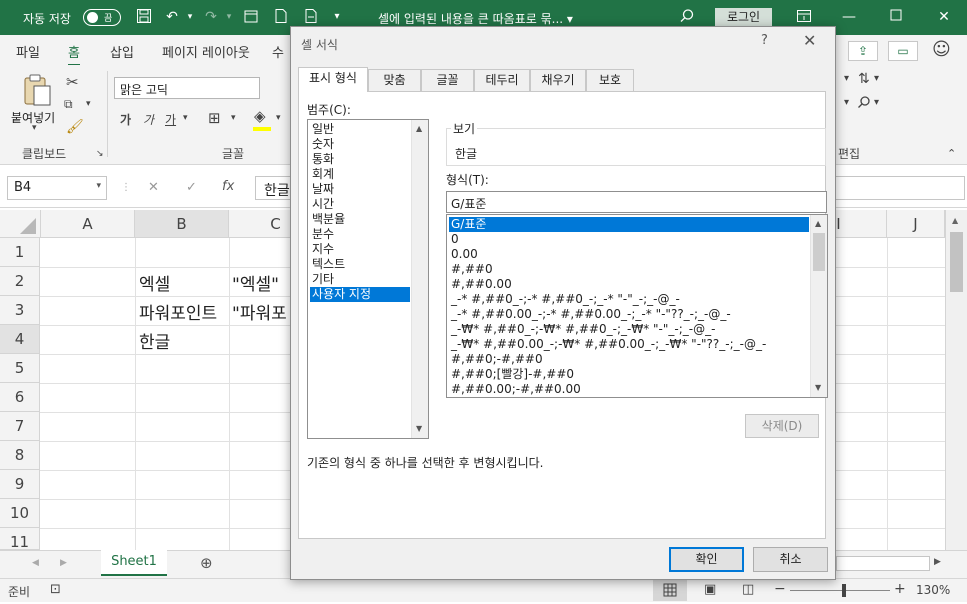  What do you see at coordinates (333, 79) in the screenshot?
I see `tab-number: 표시 형식` at bounding box center [333, 79].